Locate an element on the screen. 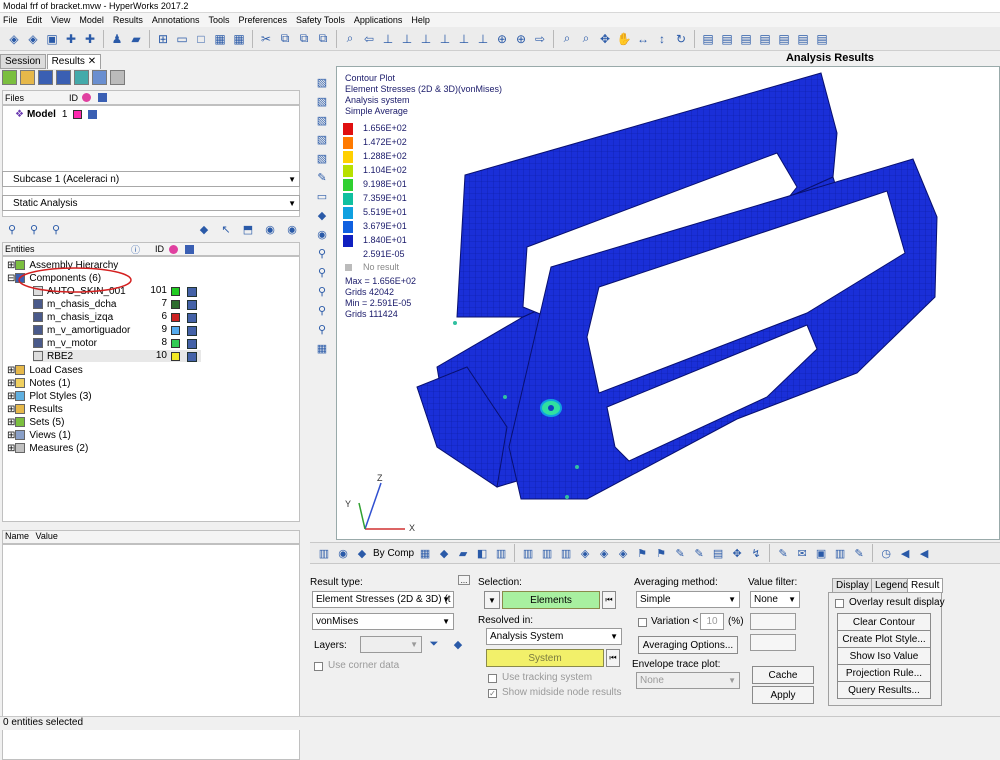  view-top-icon: ⊥ is located at coordinates (464, 39).